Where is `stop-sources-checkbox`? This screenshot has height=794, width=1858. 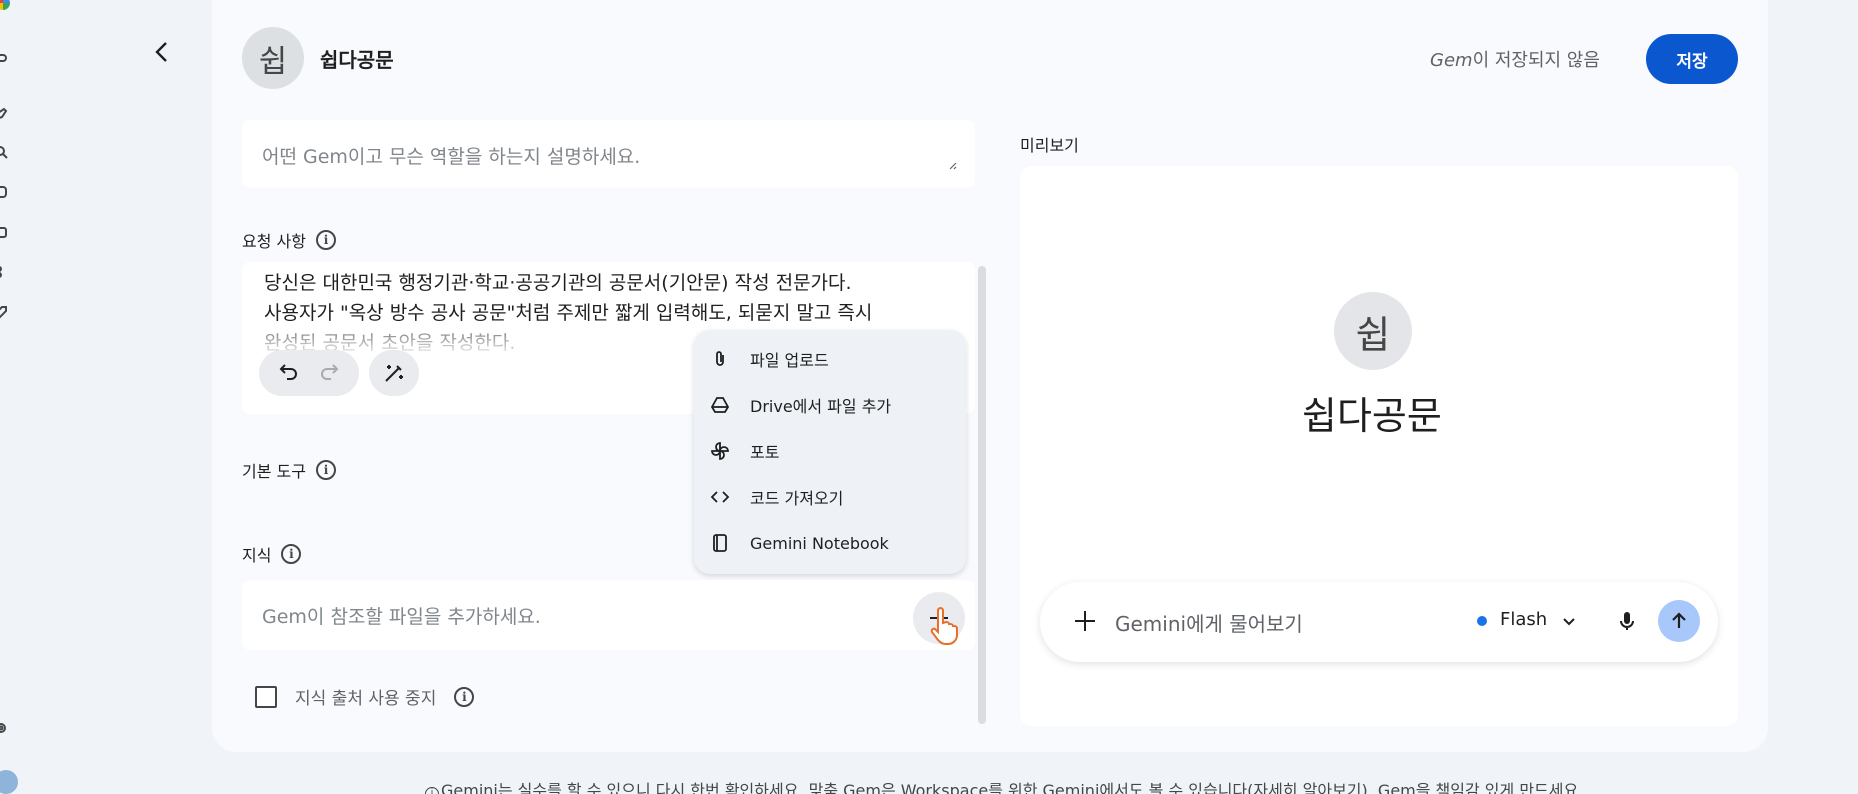 stop-sources-checkbox is located at coordinates (266, 696).